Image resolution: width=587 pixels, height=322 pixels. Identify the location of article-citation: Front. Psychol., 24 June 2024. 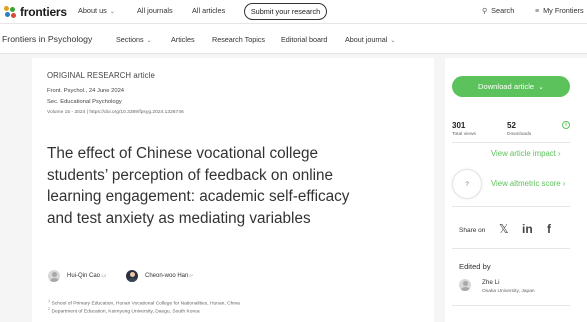
(86, 91).